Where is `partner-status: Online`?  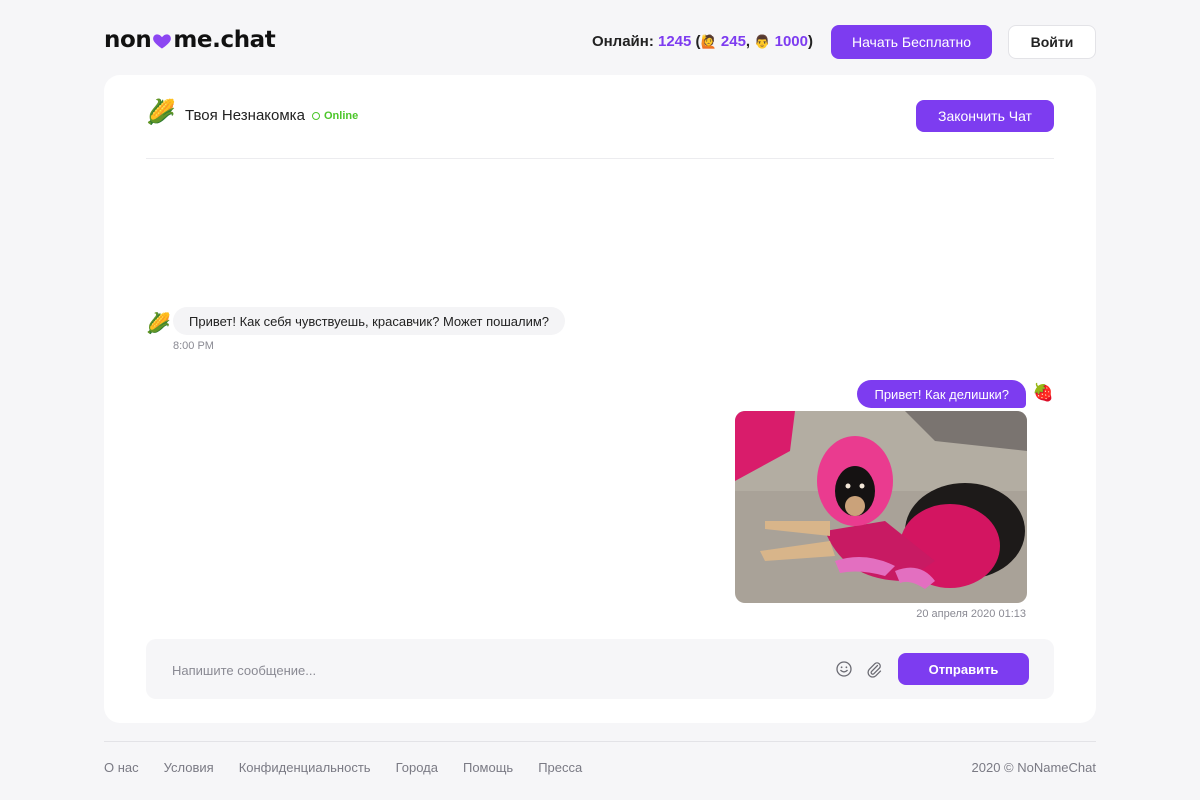 partner-status: Online is located at coordinates (335, 116).